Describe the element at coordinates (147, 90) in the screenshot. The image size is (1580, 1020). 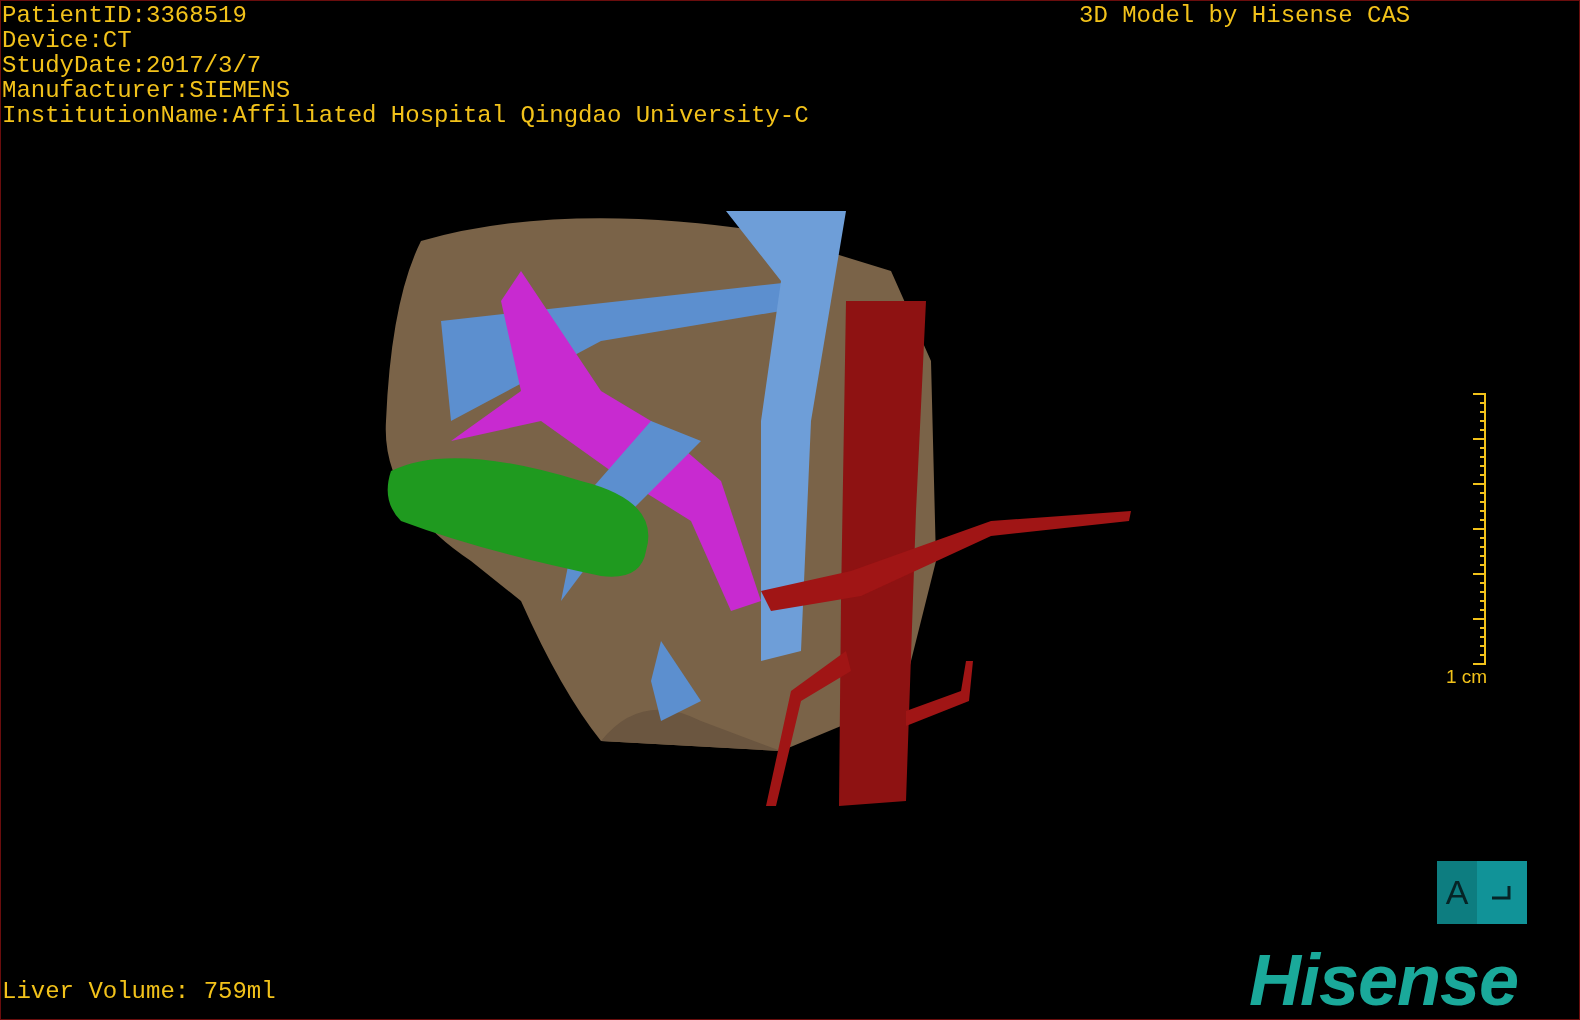
I see `info-text: Manufacturer:SIEMENS` at that location.